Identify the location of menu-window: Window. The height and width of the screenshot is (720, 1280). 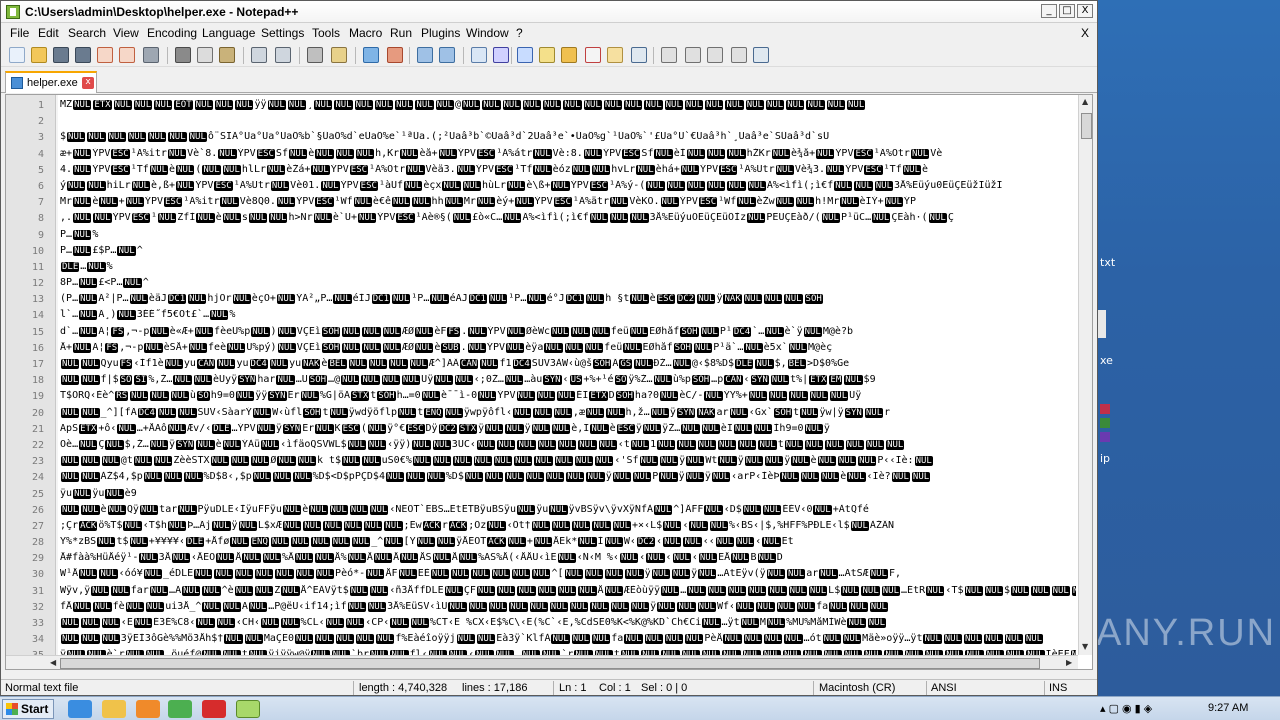
(487, 33).